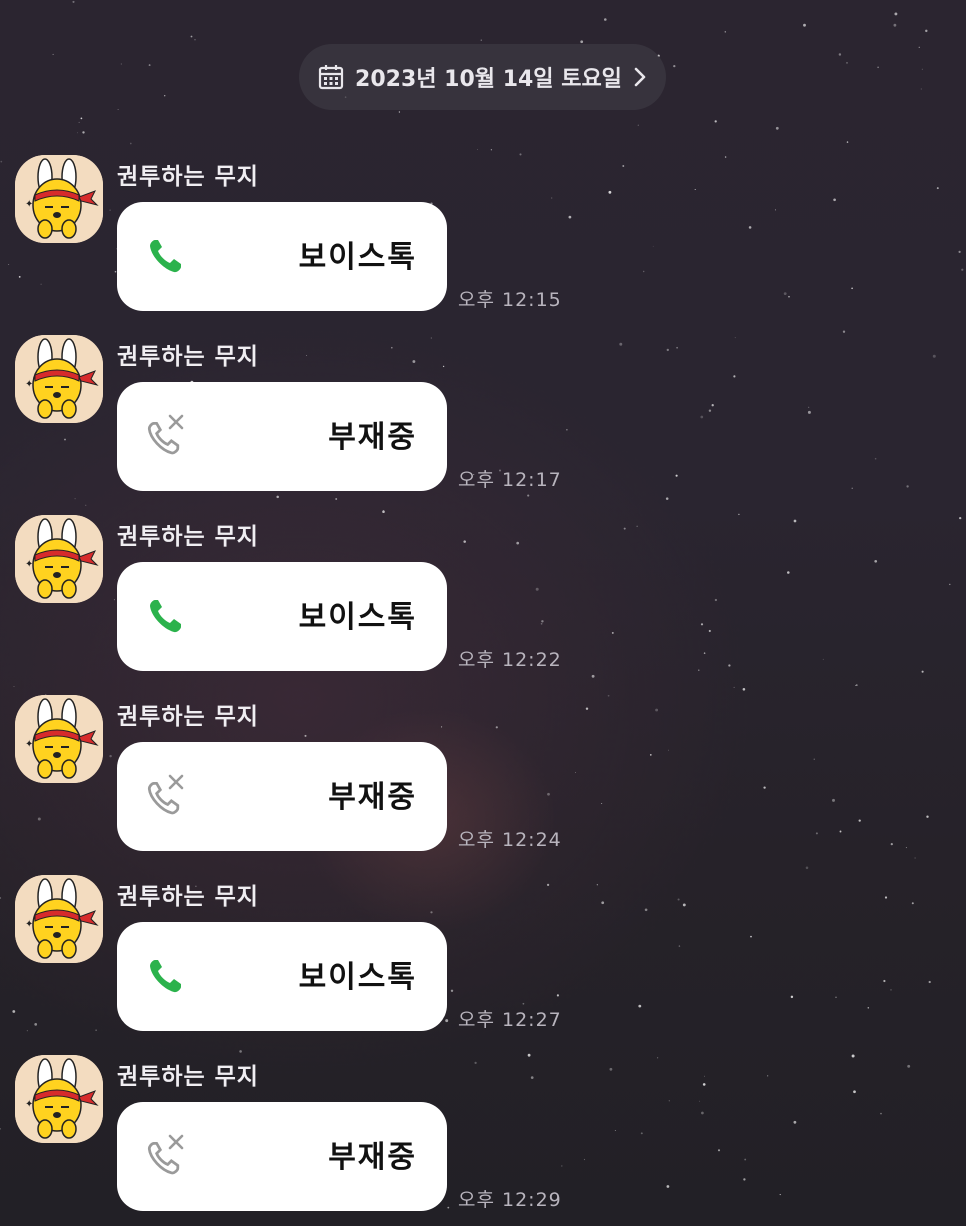  I want to click on missed-call-bubble-4: 부재중, so click(282, 796).